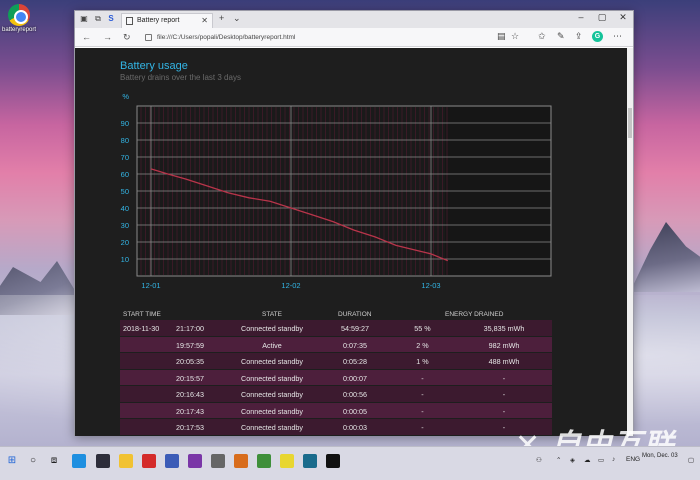 This screenshot has width=700, height=480. Describe the element at coordinates (195, 461) in the screenshot. I see `onenote-icon` at that location.